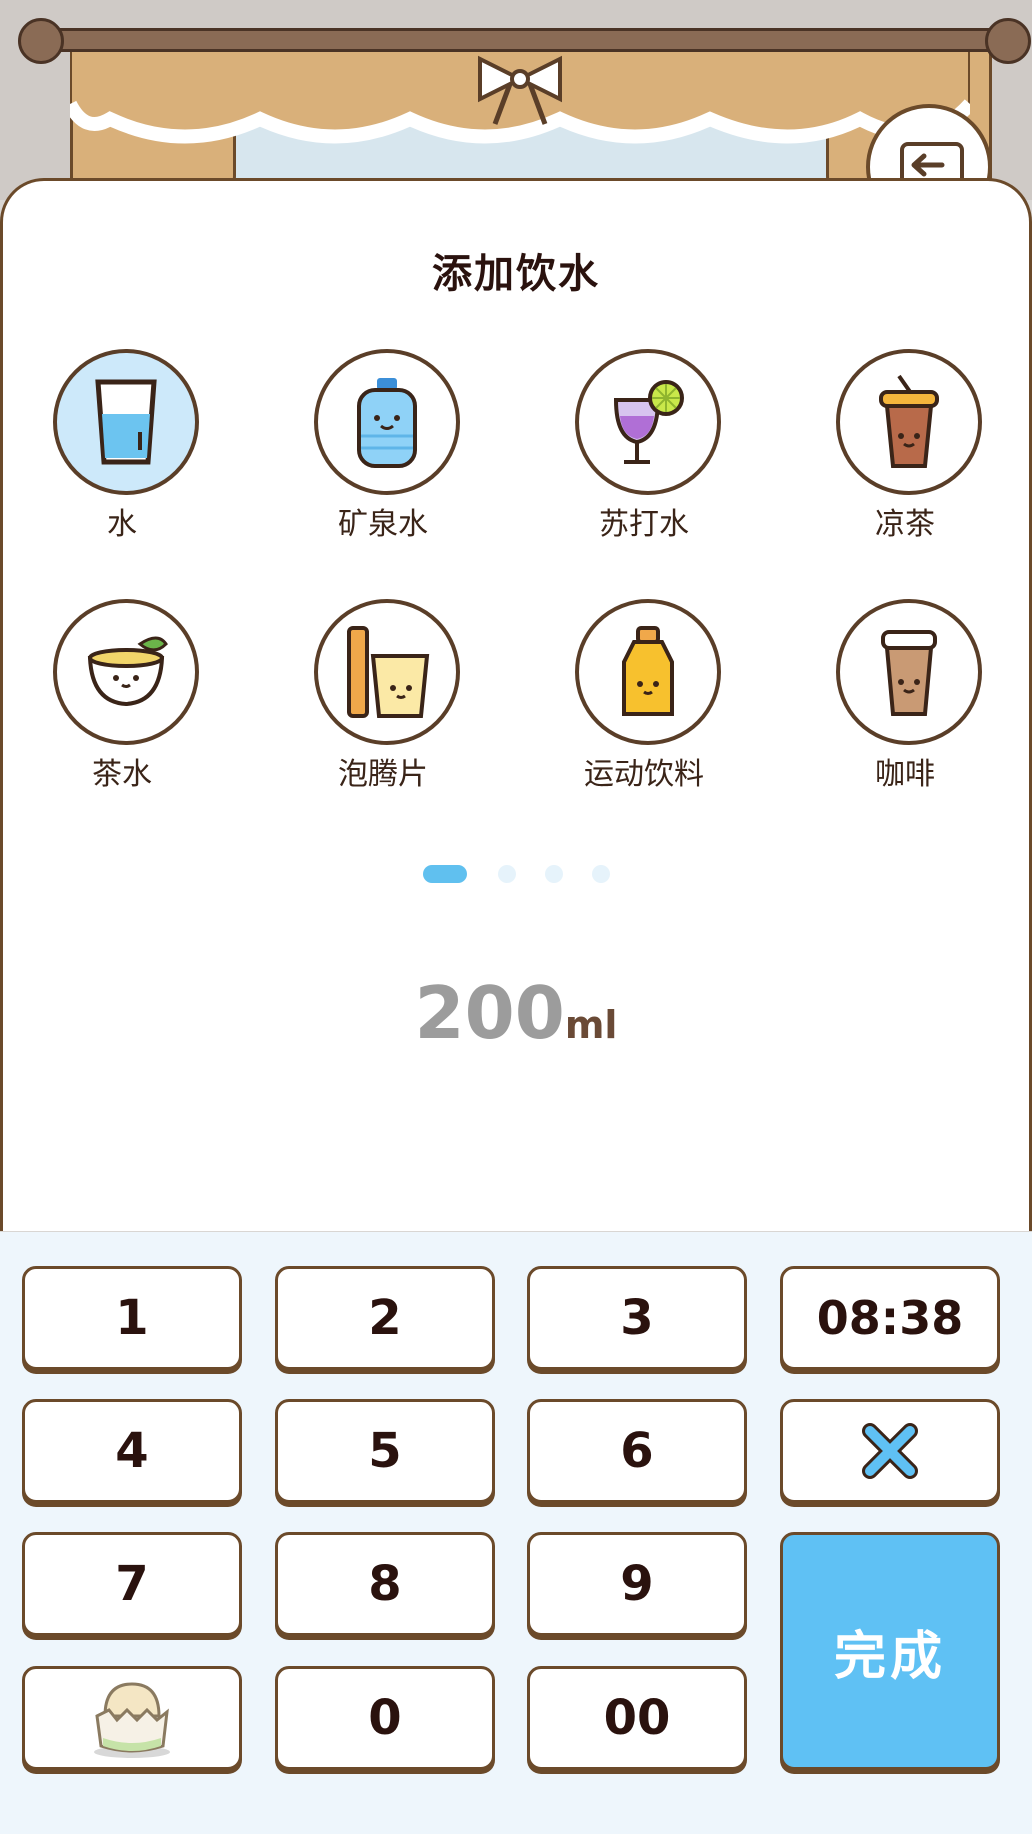 The width and height of the screenshot is (1032, 1834). Describe the element at coordinates (132, 1451) in the screenshot. I see `key-4: 4` at that location.